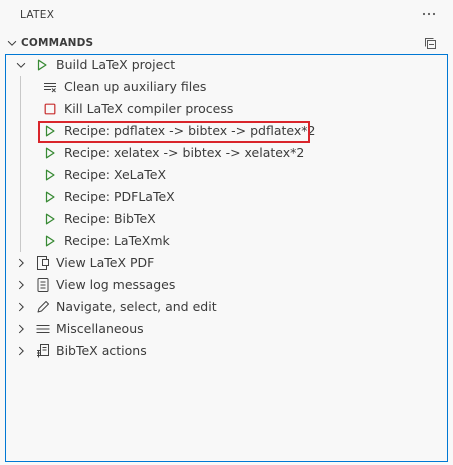 This screenshot has width=453, height=465. I want to click on tree-item-label: Build LaTeX project, so click(116, 64).